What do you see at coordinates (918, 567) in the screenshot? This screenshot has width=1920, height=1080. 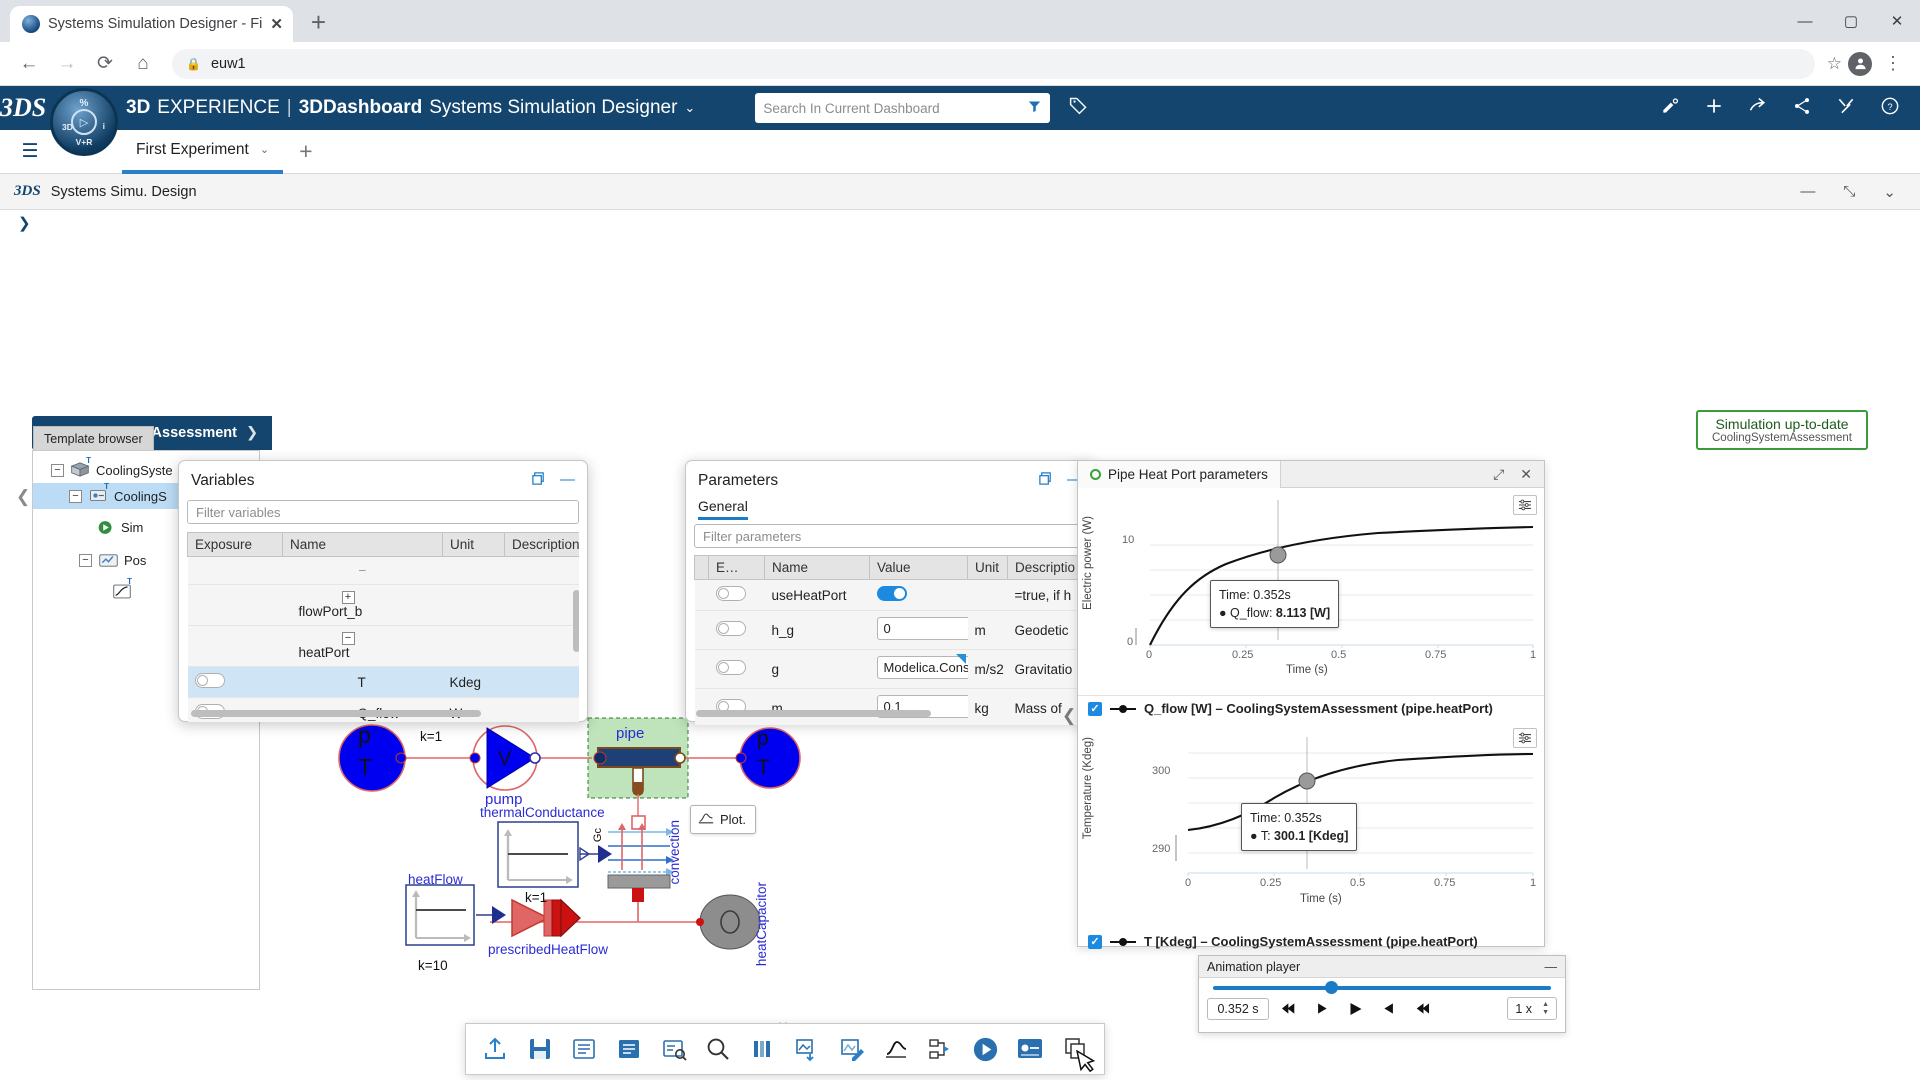 I see `column-value: Value` at bounding box center [918, 567].